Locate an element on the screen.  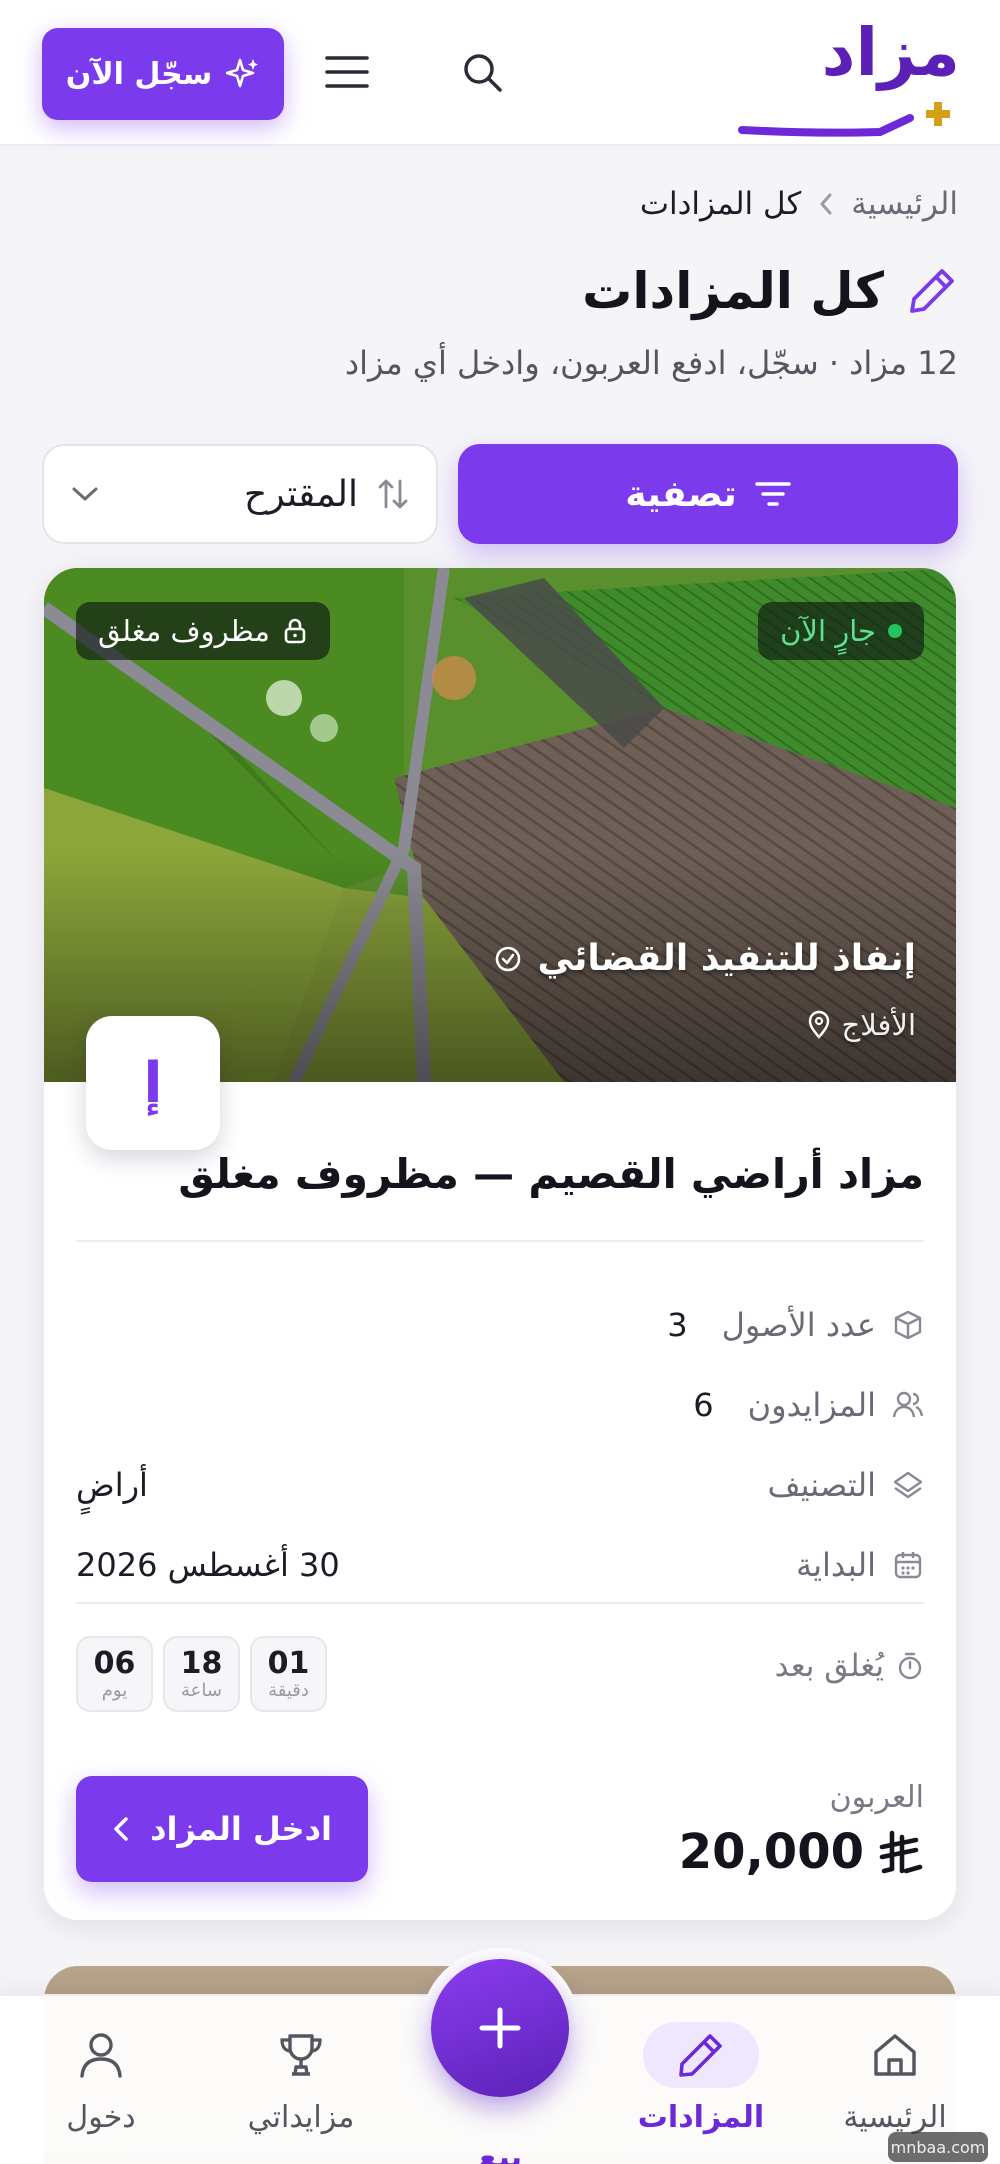
auction-title: مزاد أراضي القصيم — مظروف مغلق is located at coordinates (551, 1174).